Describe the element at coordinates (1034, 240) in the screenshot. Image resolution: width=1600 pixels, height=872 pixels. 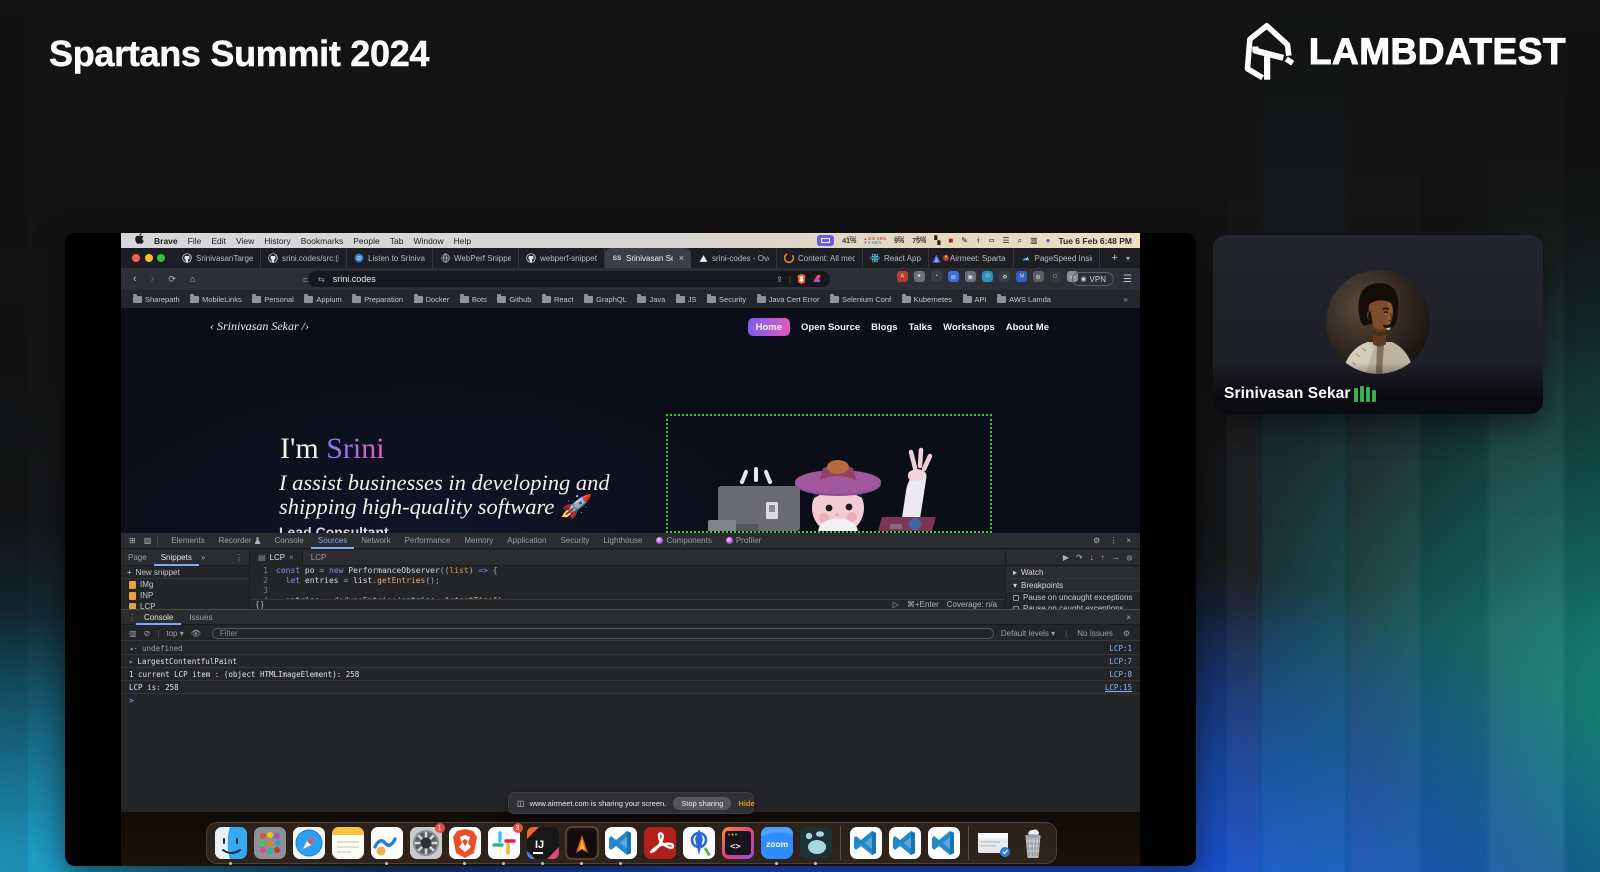
I see `control-center-icon: ▥` at that location.